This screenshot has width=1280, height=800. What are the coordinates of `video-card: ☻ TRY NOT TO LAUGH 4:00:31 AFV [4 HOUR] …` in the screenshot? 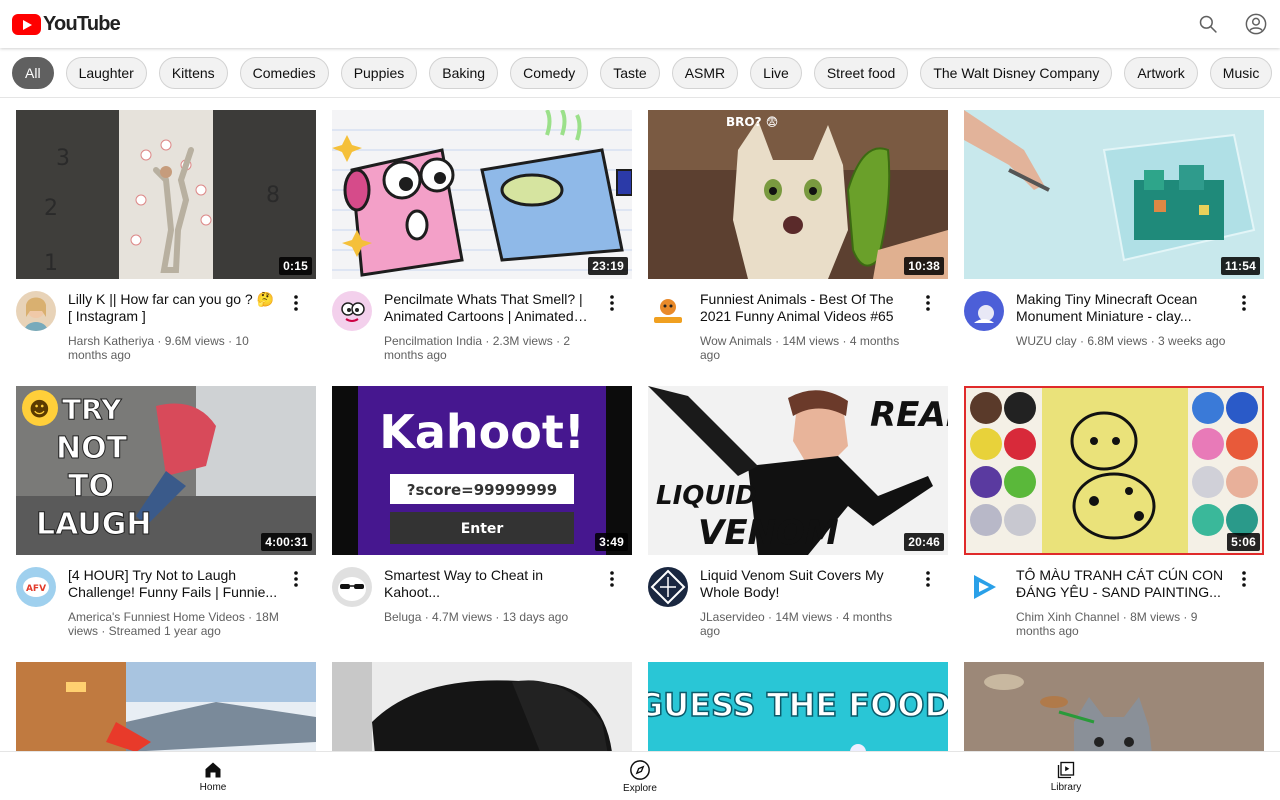 It's located at (166, 512).